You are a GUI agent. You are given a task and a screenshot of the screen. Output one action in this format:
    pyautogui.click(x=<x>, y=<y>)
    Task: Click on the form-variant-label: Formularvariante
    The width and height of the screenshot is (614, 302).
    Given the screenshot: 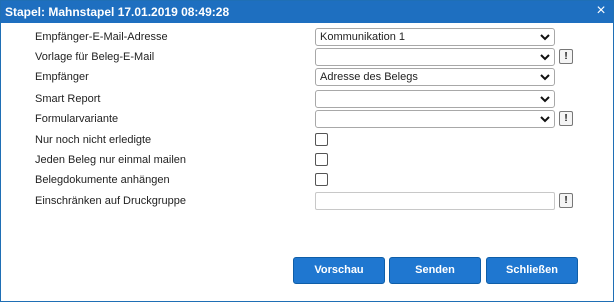 What is the action you would take?
    pyautogui.click(x=77, y=119)
    